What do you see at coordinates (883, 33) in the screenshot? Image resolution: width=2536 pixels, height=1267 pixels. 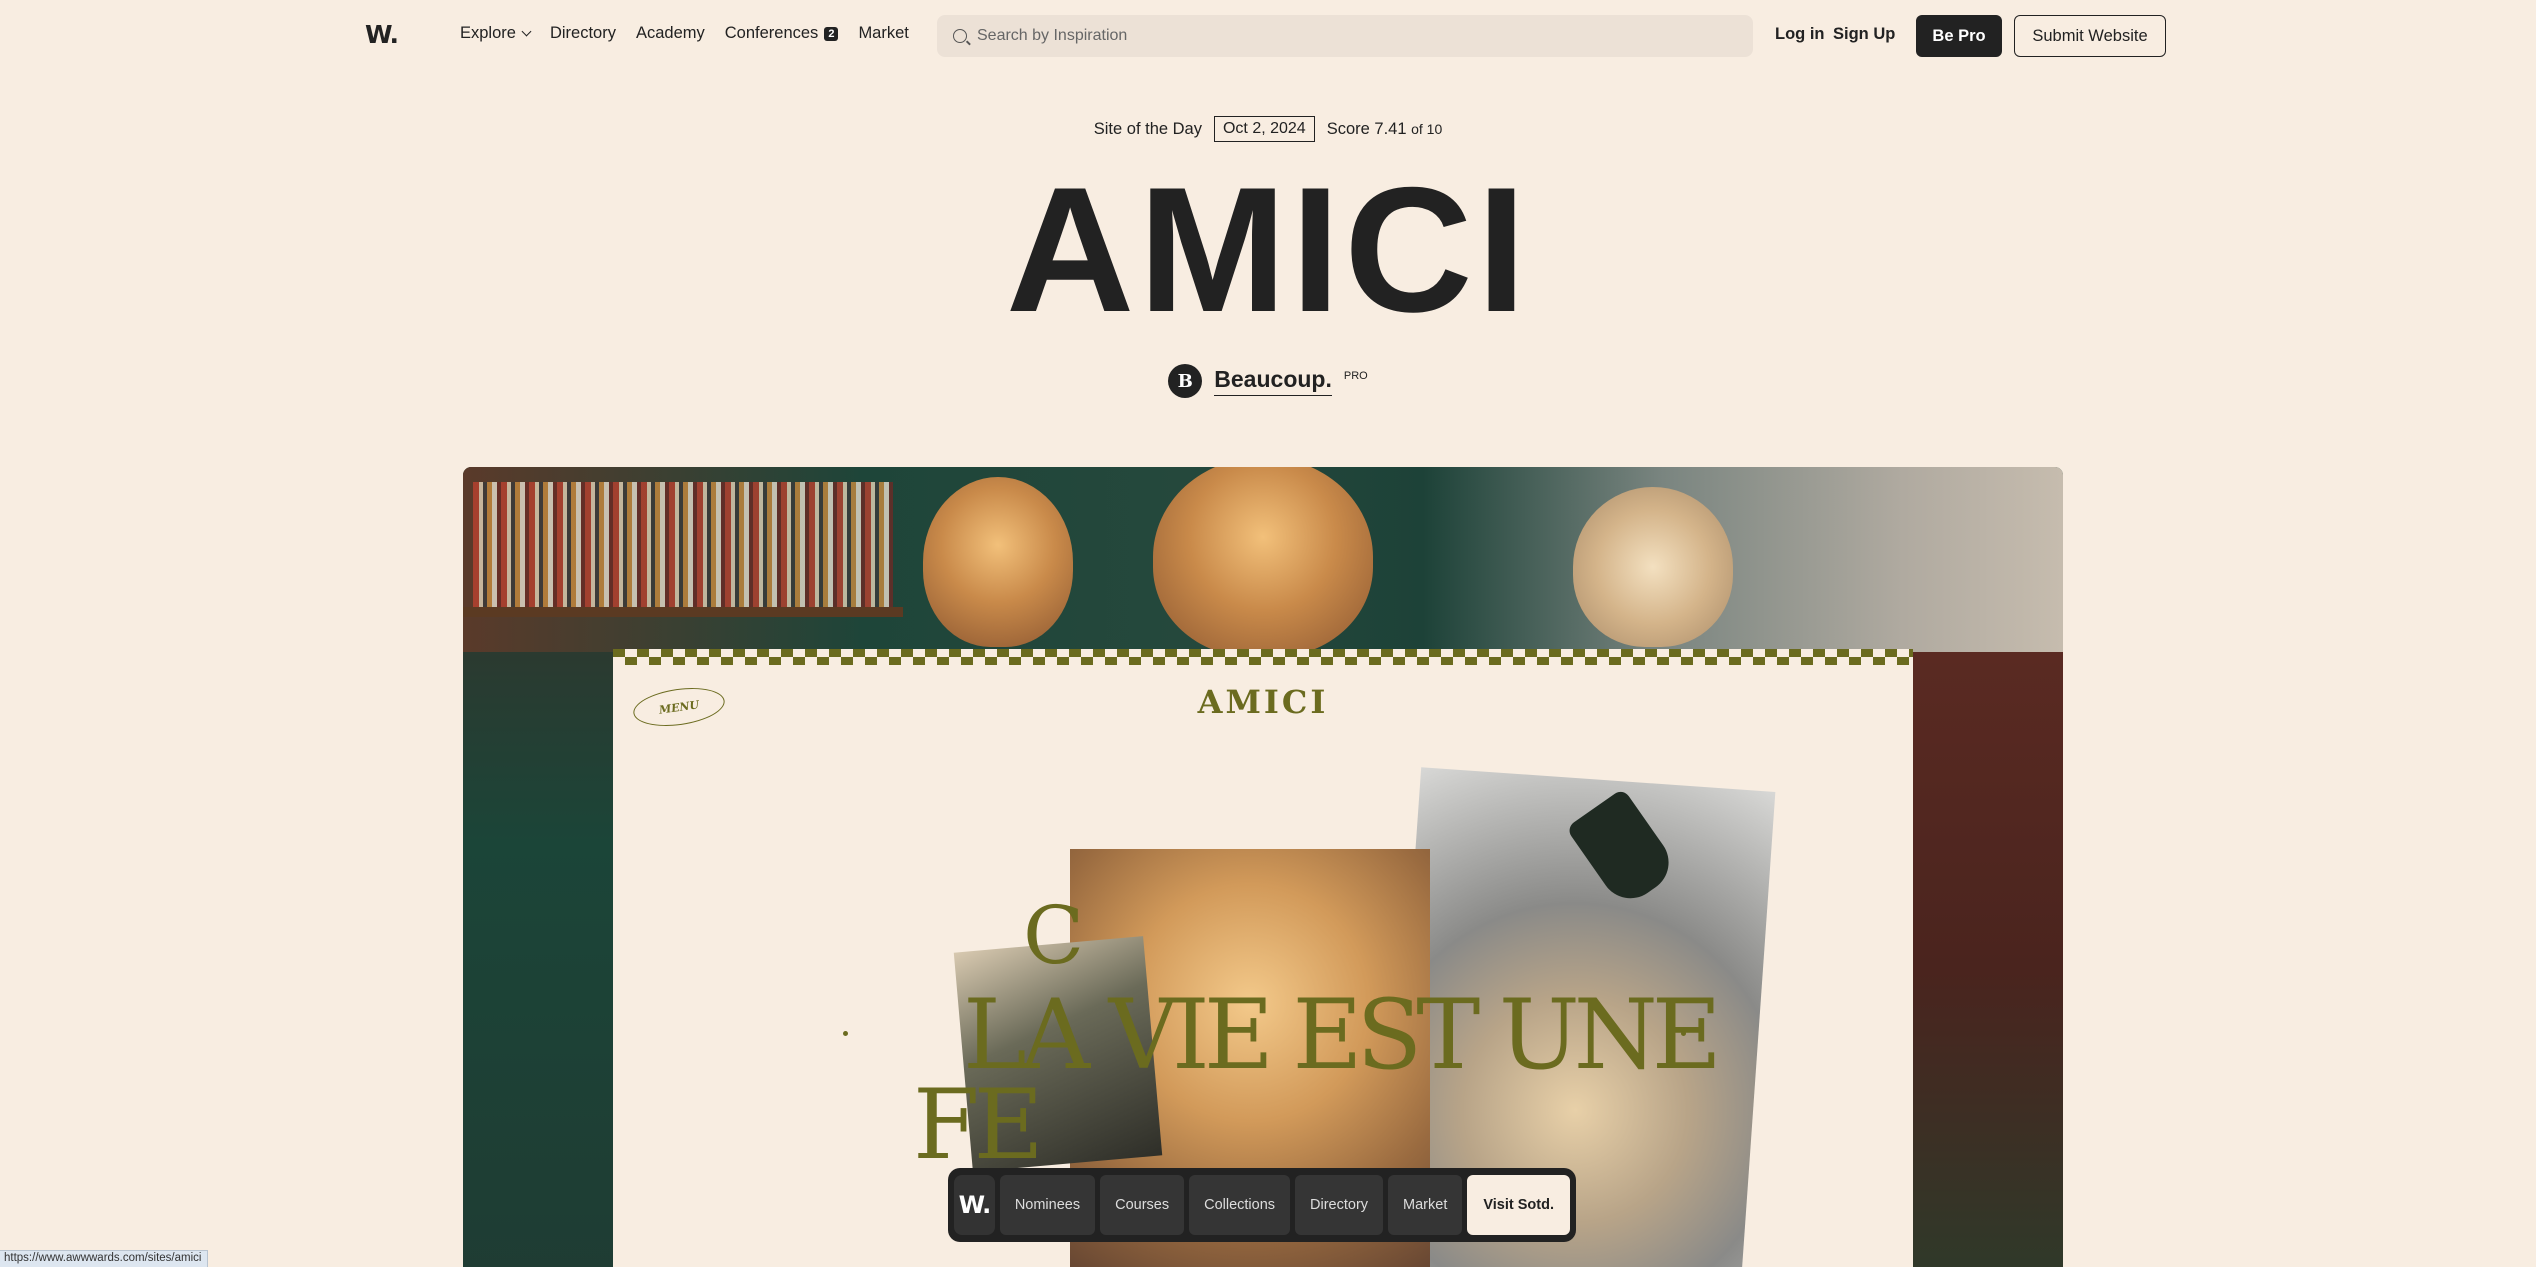 I see `nav-market: Market` at bounding box center [883, 33].